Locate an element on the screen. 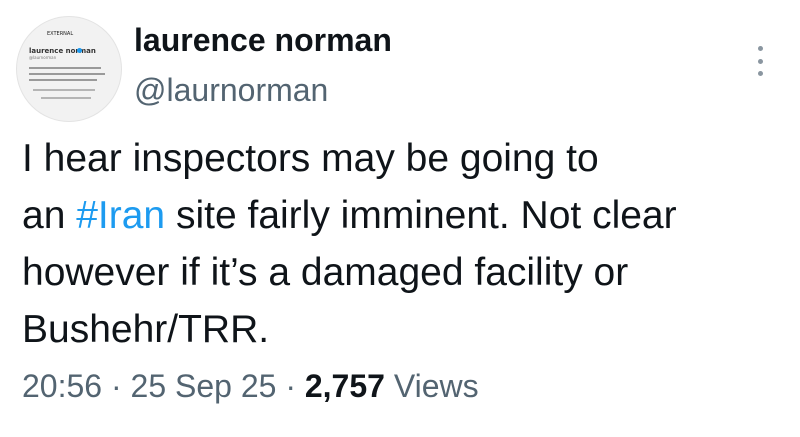 The width and height of the screenshot is (800, 437). hashtag-link: #Iran is located at coordinates (120, 215).